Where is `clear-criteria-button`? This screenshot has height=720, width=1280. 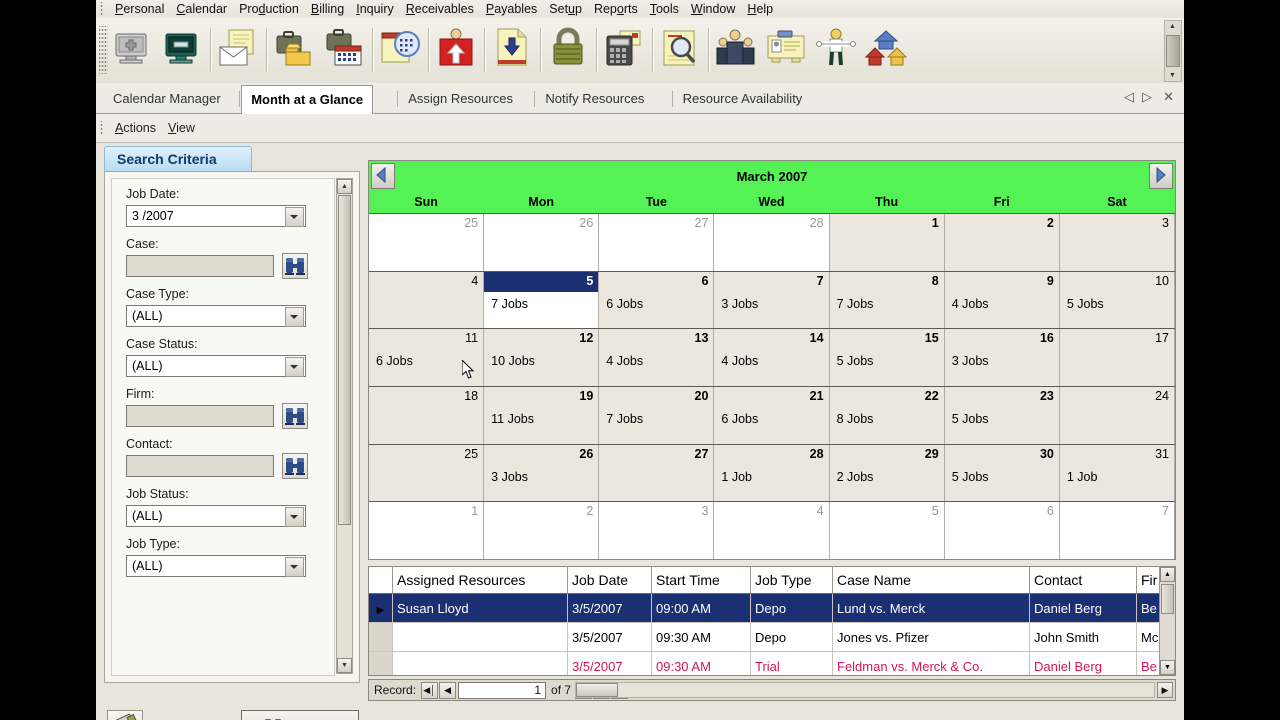
clear-criteria-button is located at coordinates (125, 715).